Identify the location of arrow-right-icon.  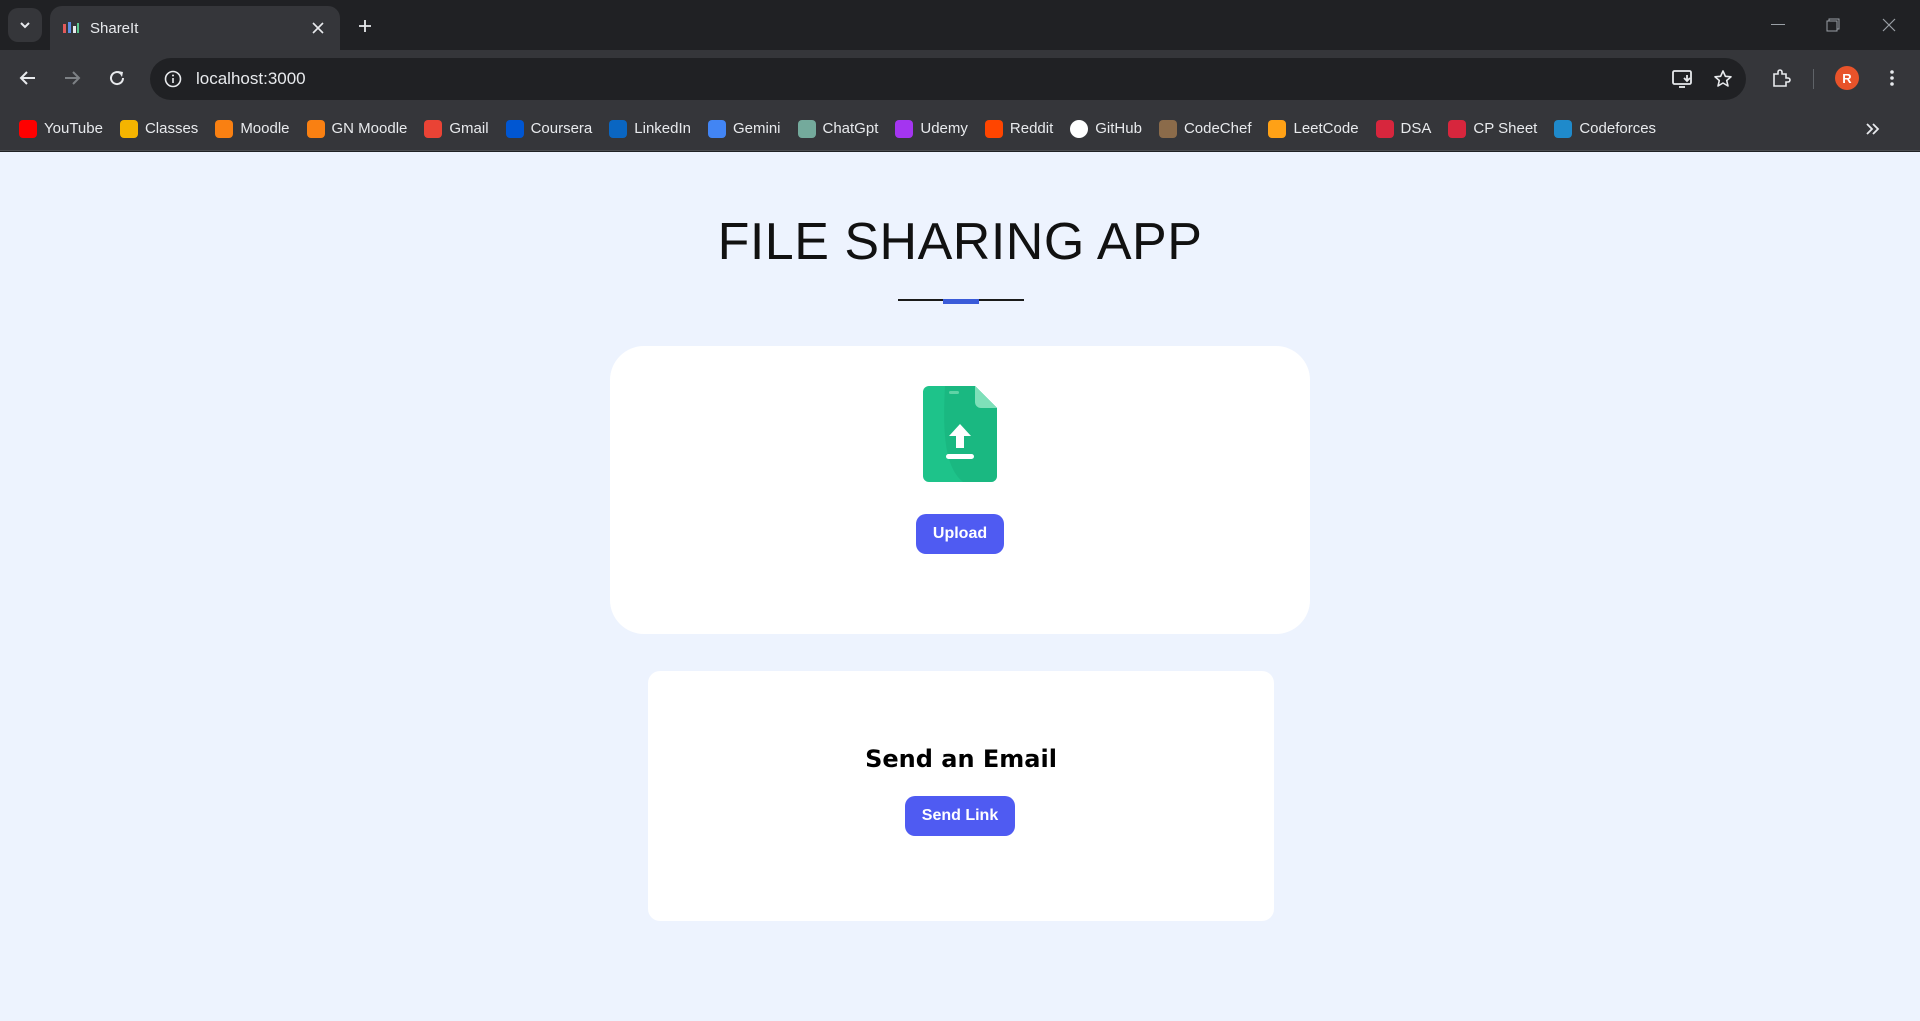
(73, 78).